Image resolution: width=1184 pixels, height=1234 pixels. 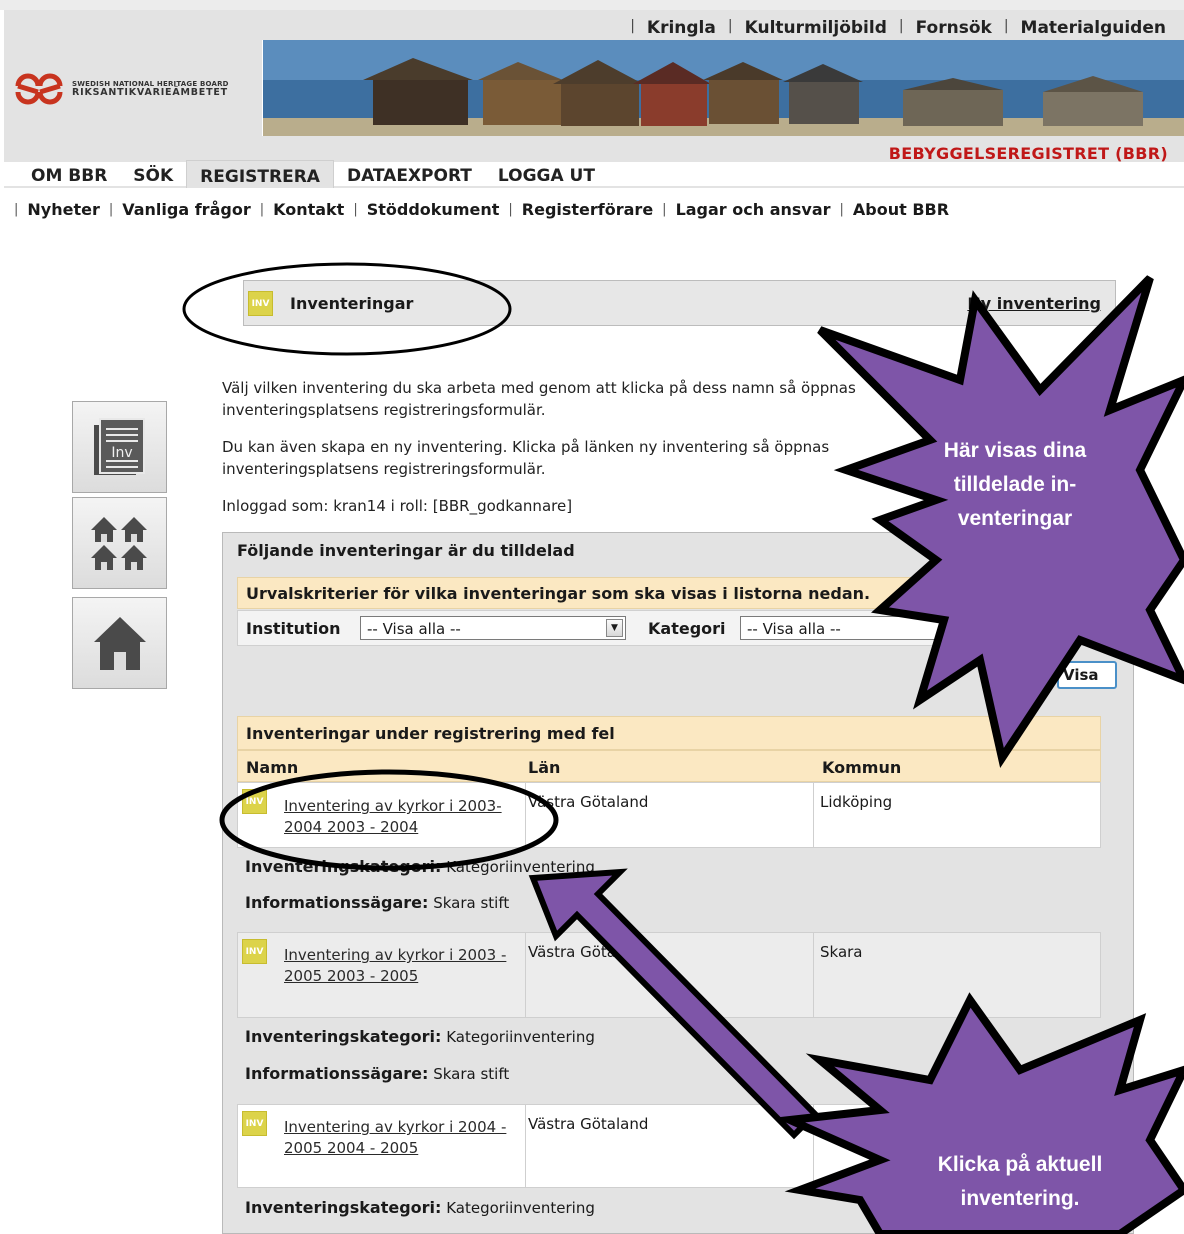 I want to click on column-kommun: Kommun, so click(x=862, y=767).